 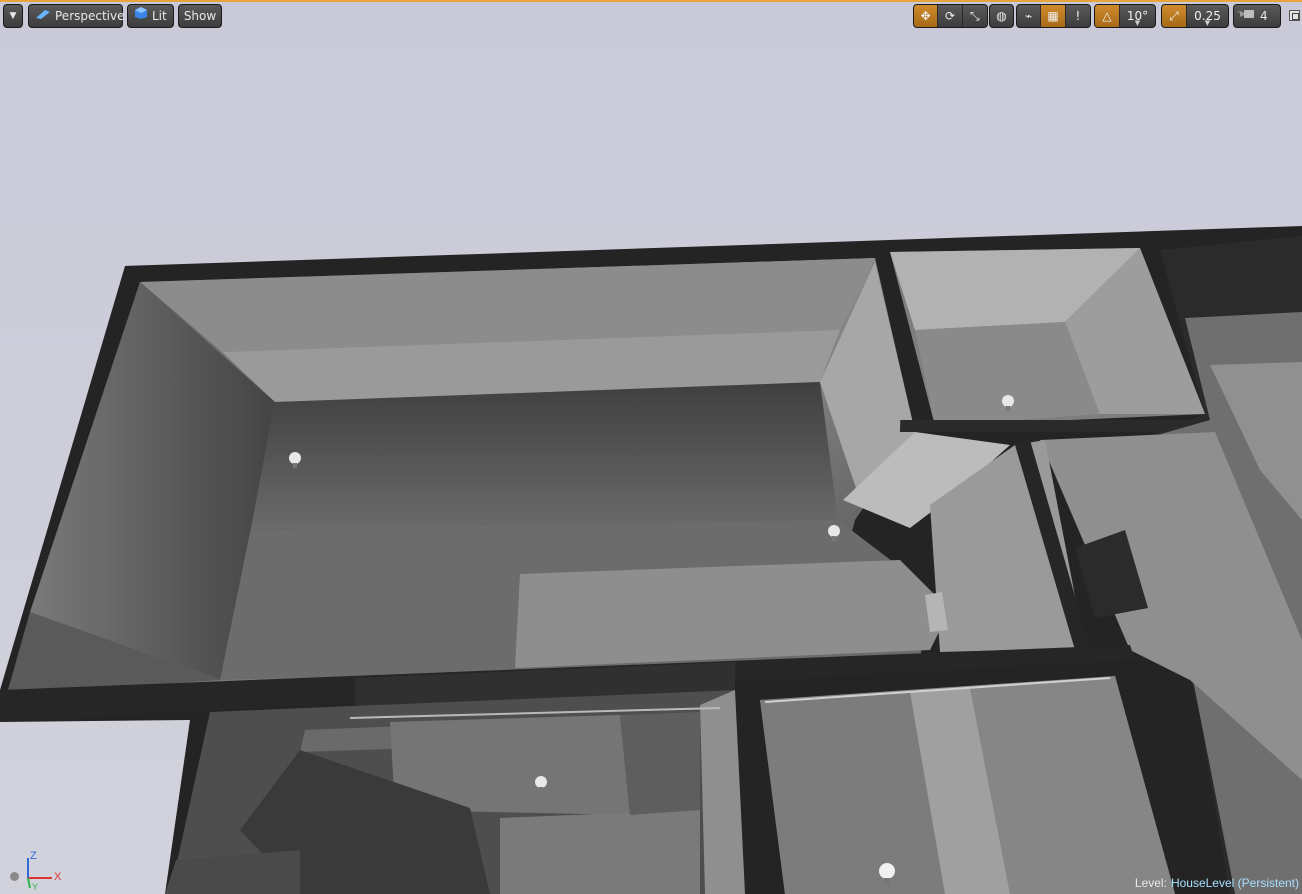 What do you see at coordinates (1207, 16) in the screenshot?
I see `scale-snap-dropdown: 0.25 ▼` at bounding box center [1207, 16].